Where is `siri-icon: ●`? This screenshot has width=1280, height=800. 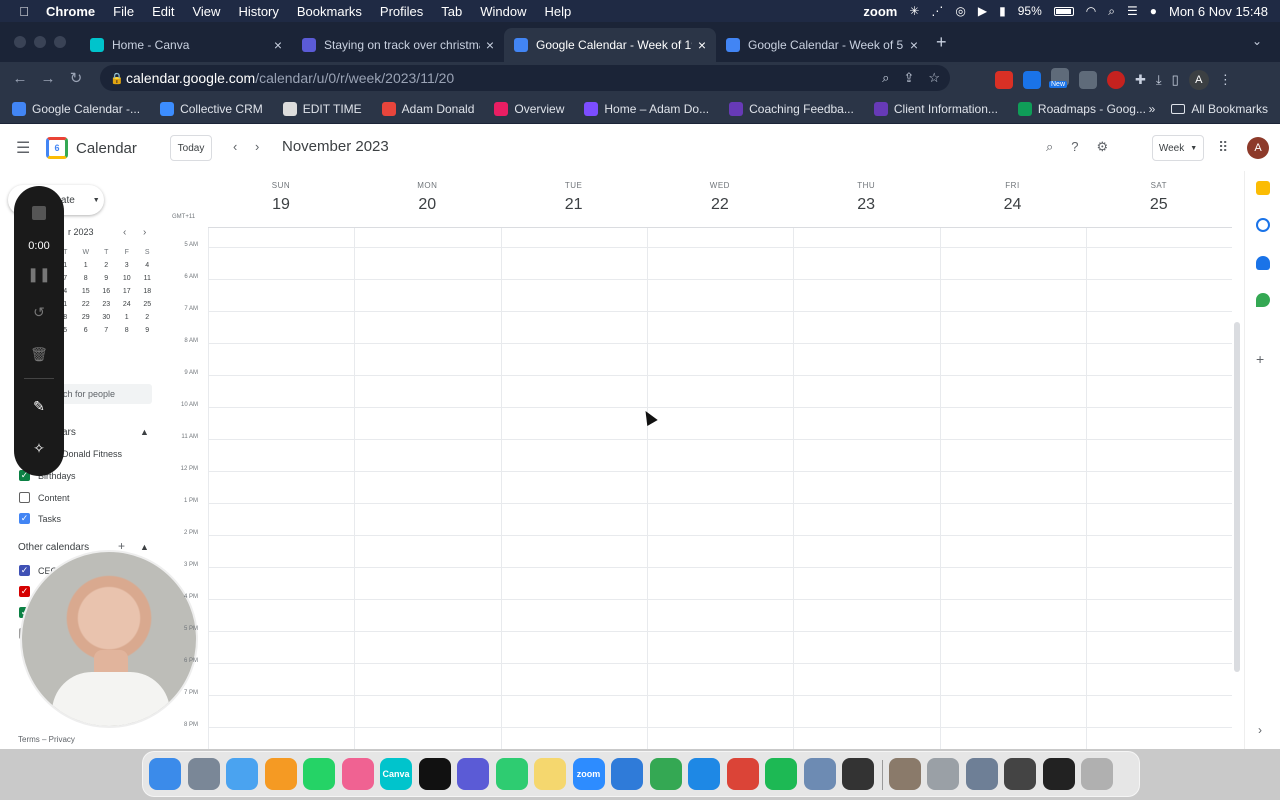
siri-icon: ● is located at coordinates (1153, 11).